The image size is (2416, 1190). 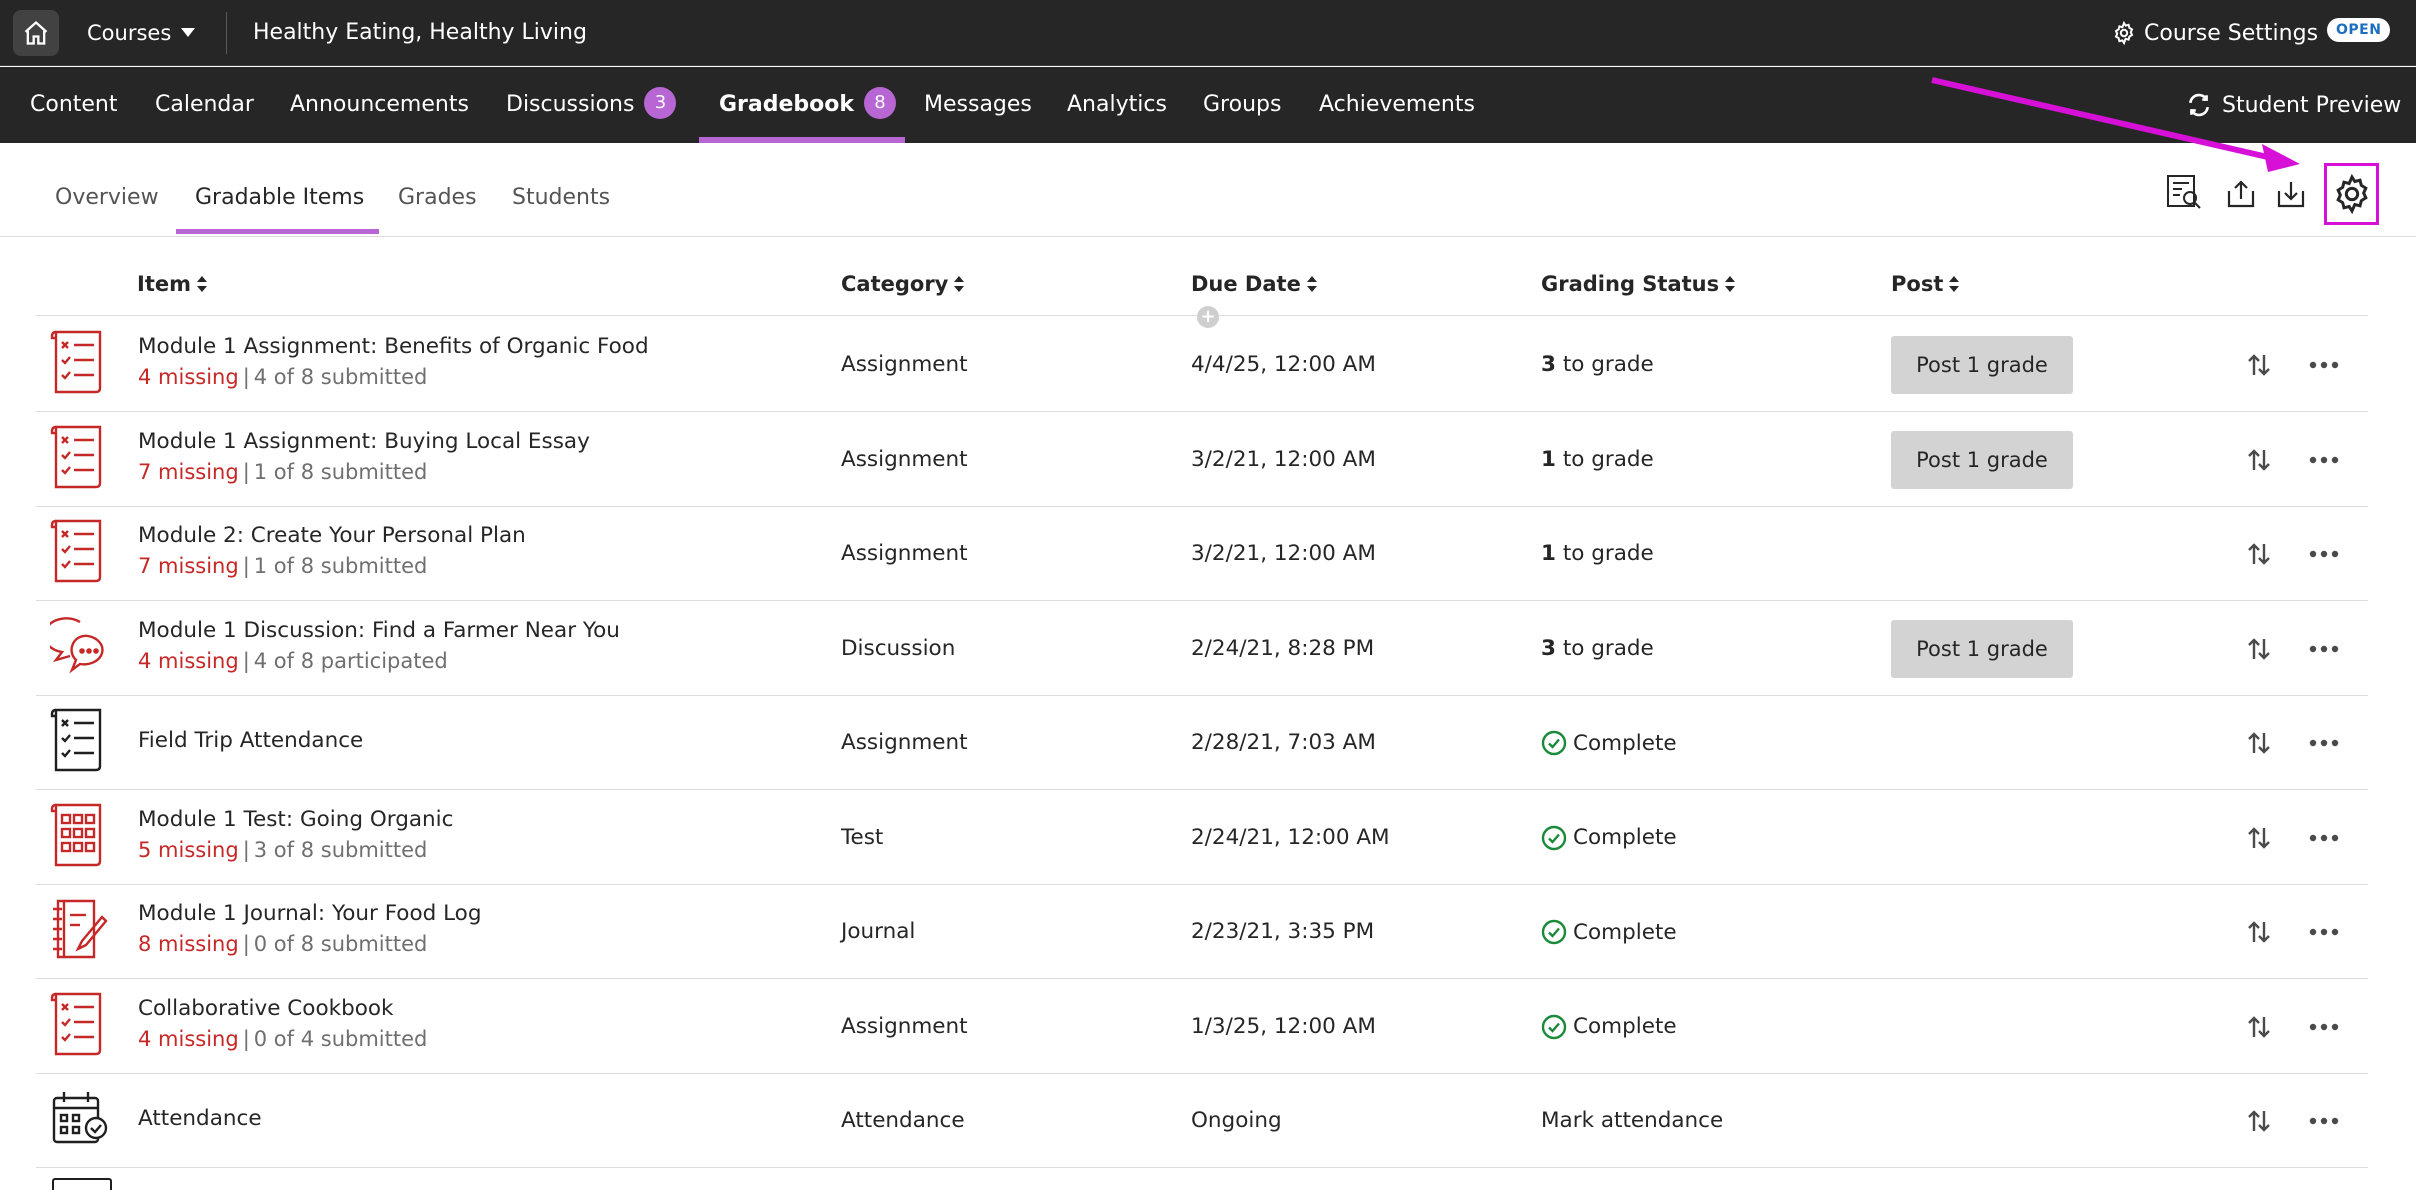 What do you see at coordinates (340, 566) in the screenshot?
I see `submitted-count: 1 of 8 submitted` at bounding box center [340, 566].